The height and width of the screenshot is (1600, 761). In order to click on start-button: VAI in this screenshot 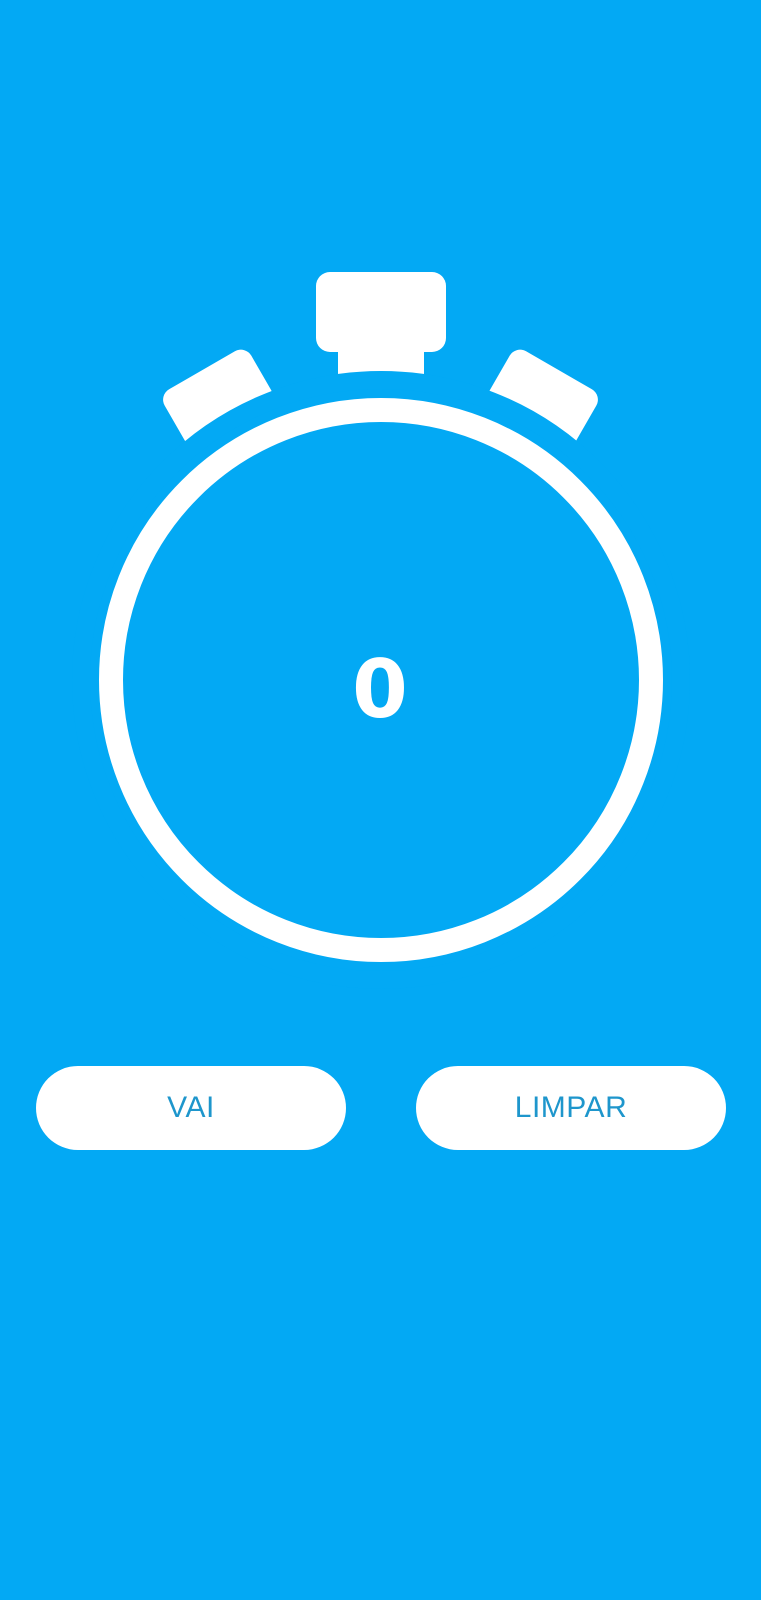, I will do `click(191, 1108)`.